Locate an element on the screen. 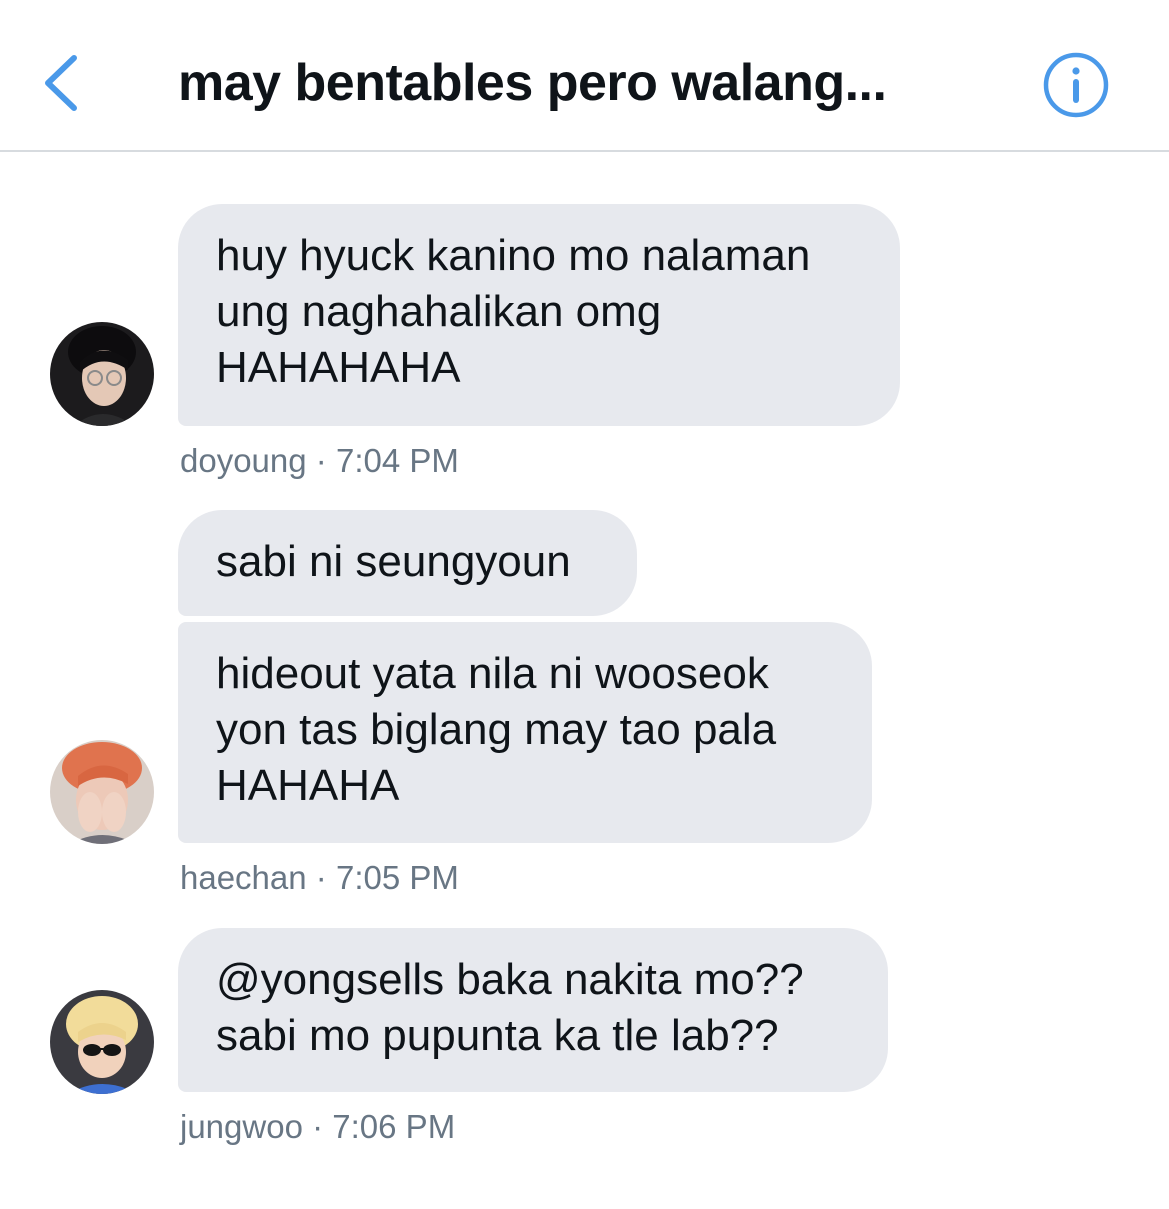 The height and width of the screenshot is (1209, 1169). message-meta: jungwoo · 7:06 PM is located at coordinates (317, 1127).